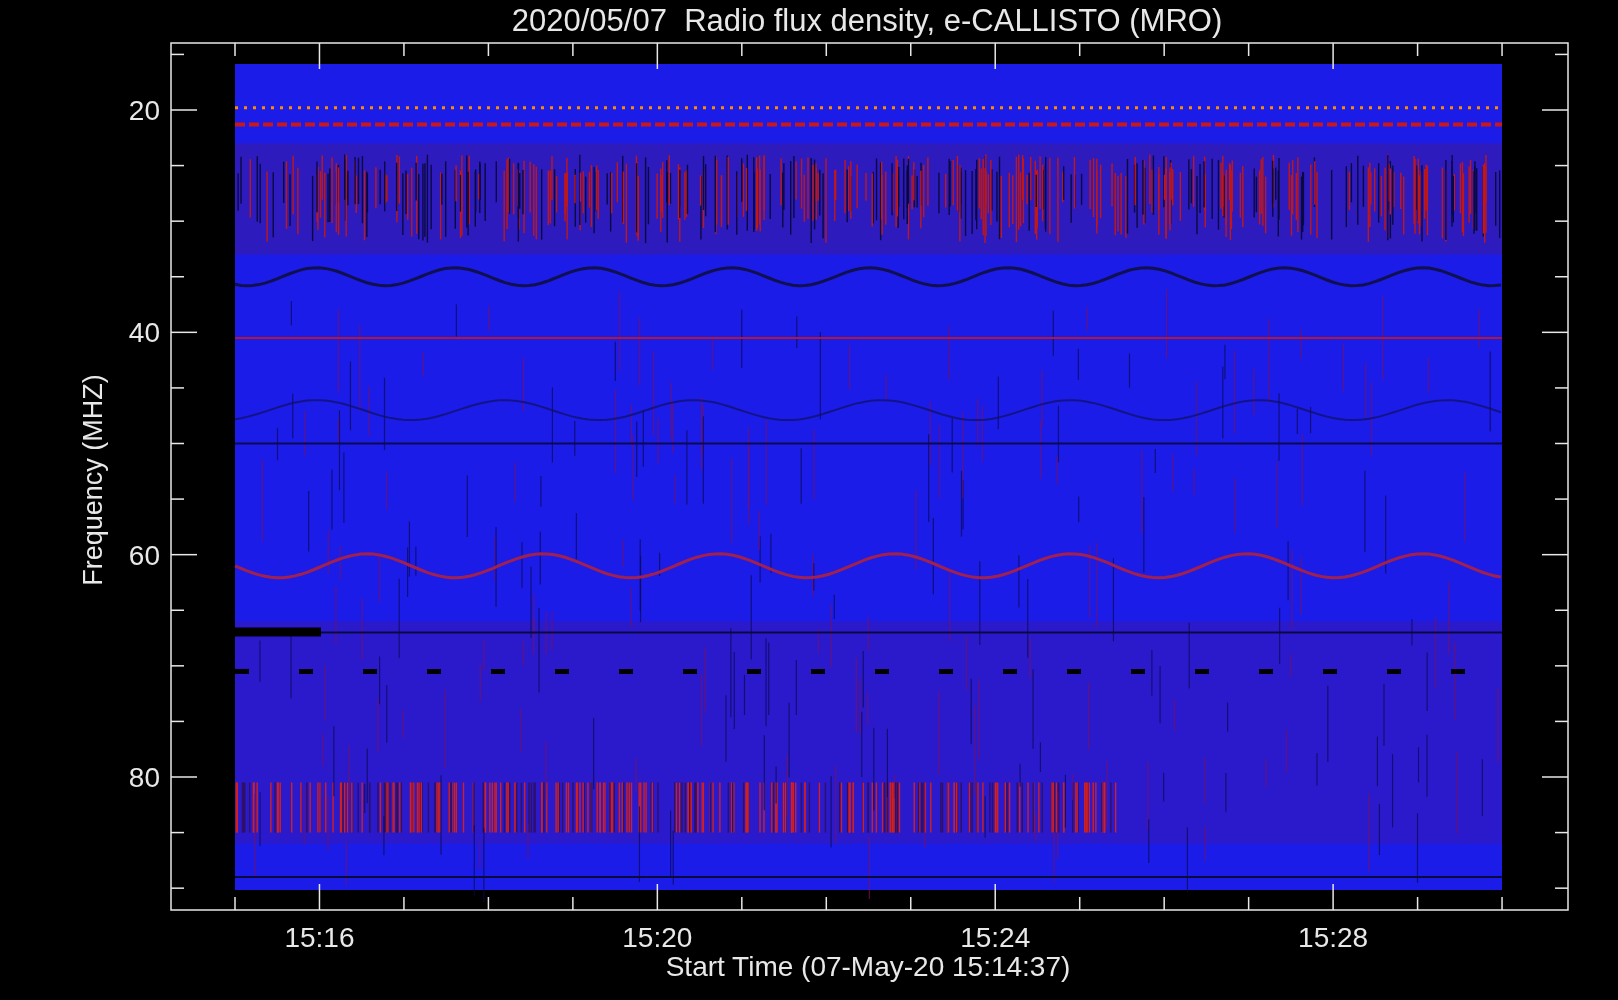 Image resolution: width=1618 pixels, height=1000 pixels. What do you see at coordinates (93, 480) in the screenshot?
I see `y-axis-label: Frequency (MHZ)` at bounding box center [93, 480].